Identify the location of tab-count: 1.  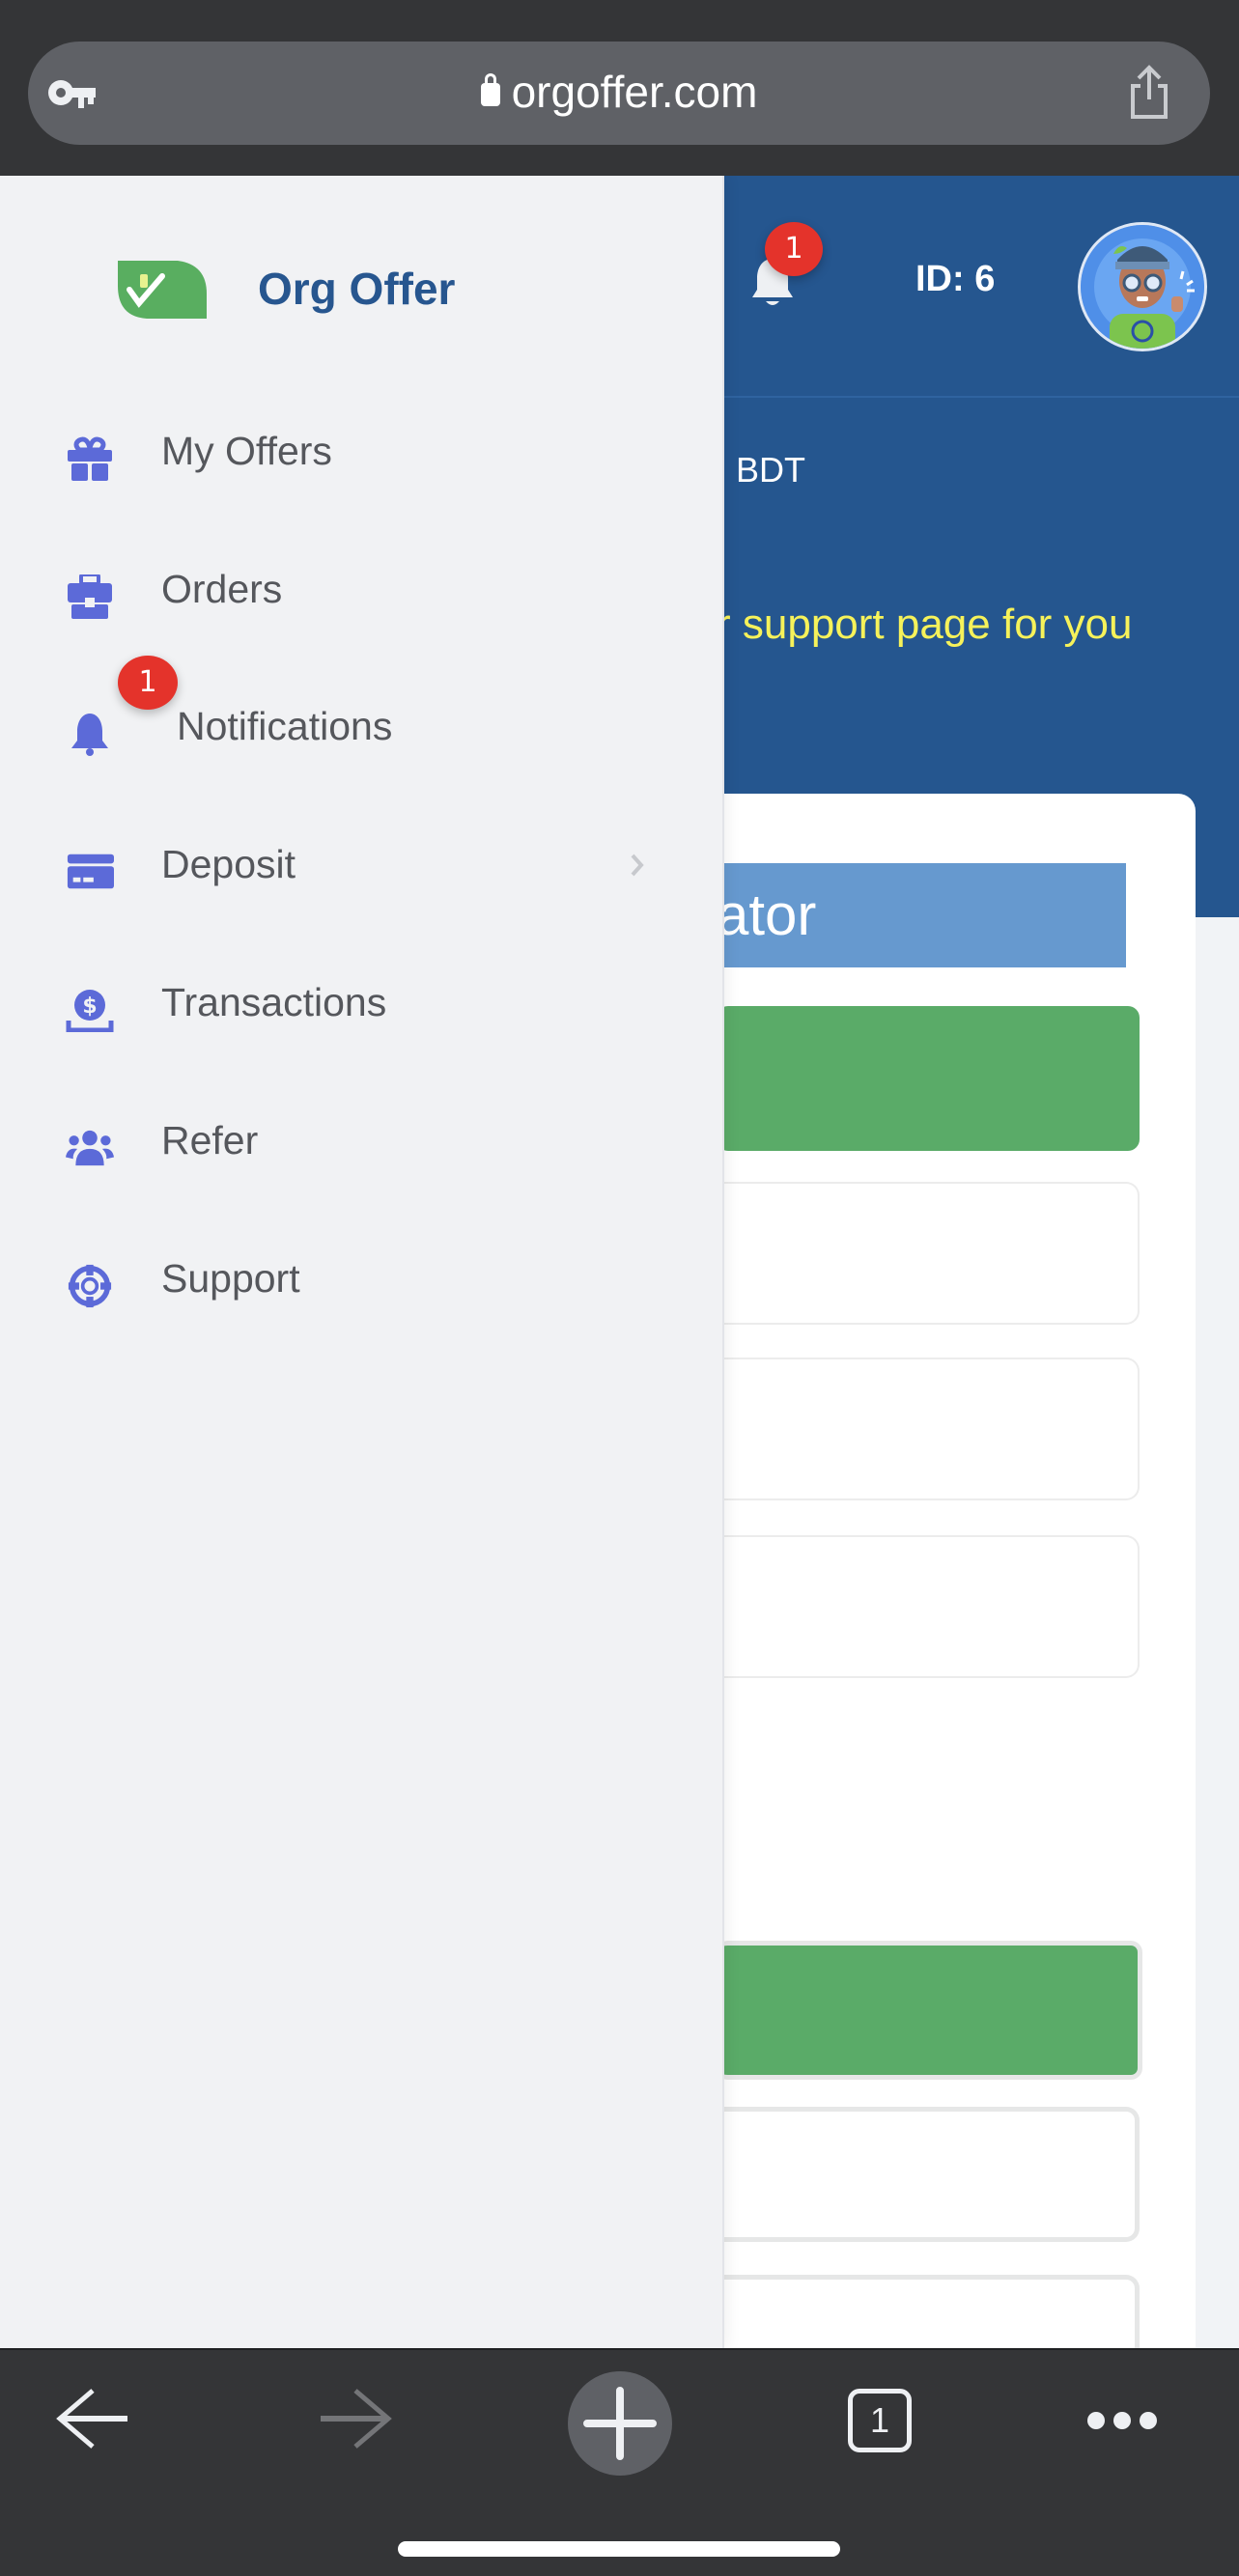
(879, 2420).